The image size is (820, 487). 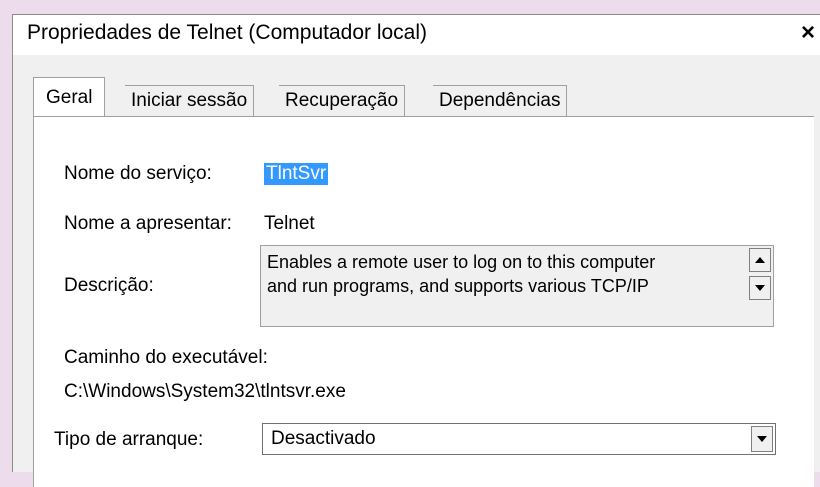 I want to click on display-name-label: Nome a apresentar:, so click(x=148, y=223).